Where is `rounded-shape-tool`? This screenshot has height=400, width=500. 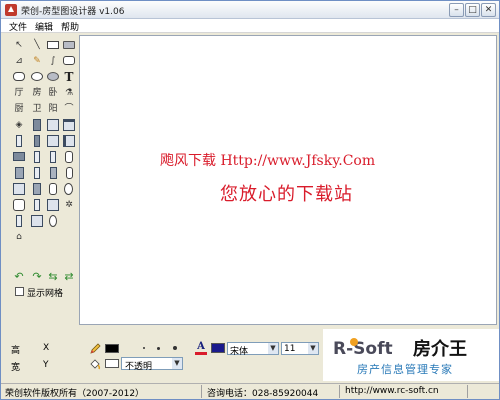 rounded-shape-tool is located at coordinates (19, 77).